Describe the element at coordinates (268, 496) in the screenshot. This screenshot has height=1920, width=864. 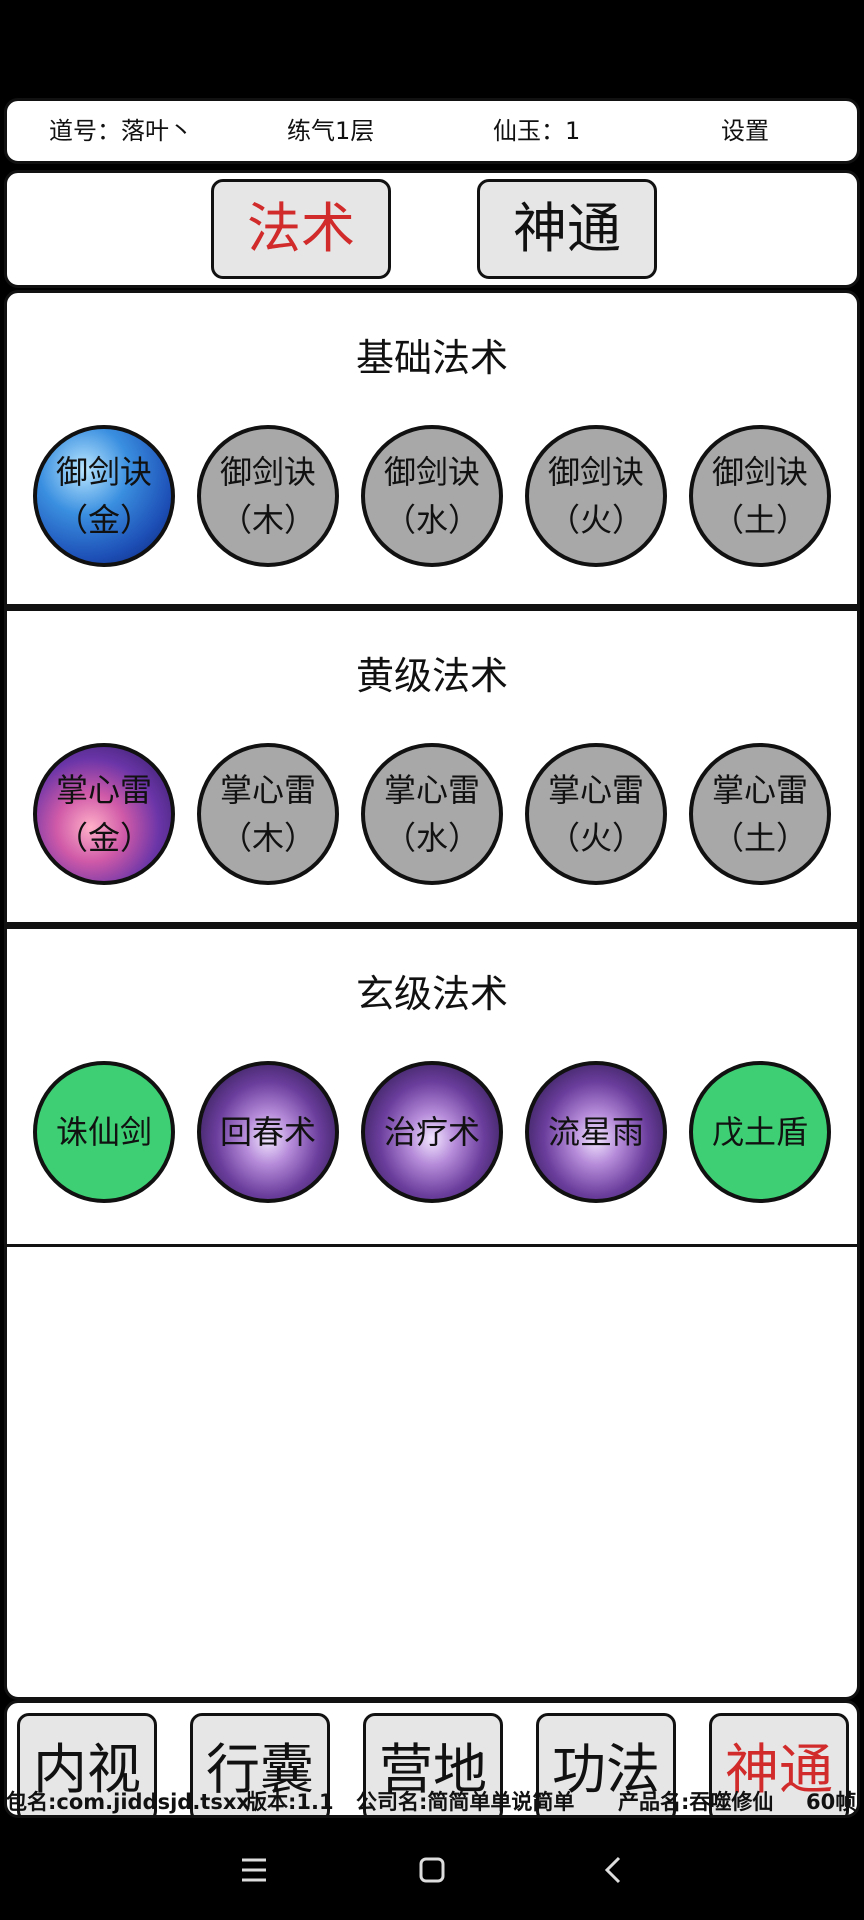
I see `spell-yujianjue-mu: 御剑诀 （木）` at that location.